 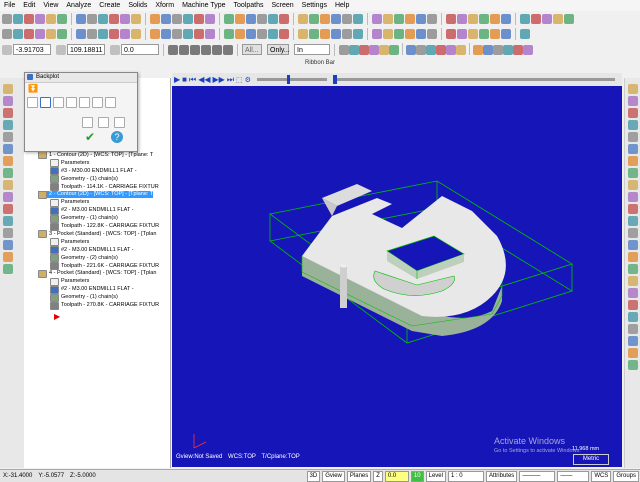 What do you see at coordinates (40, 33) in the screenshot?
I see `row2-tool-3-icon` at bounding box center [40, 33].